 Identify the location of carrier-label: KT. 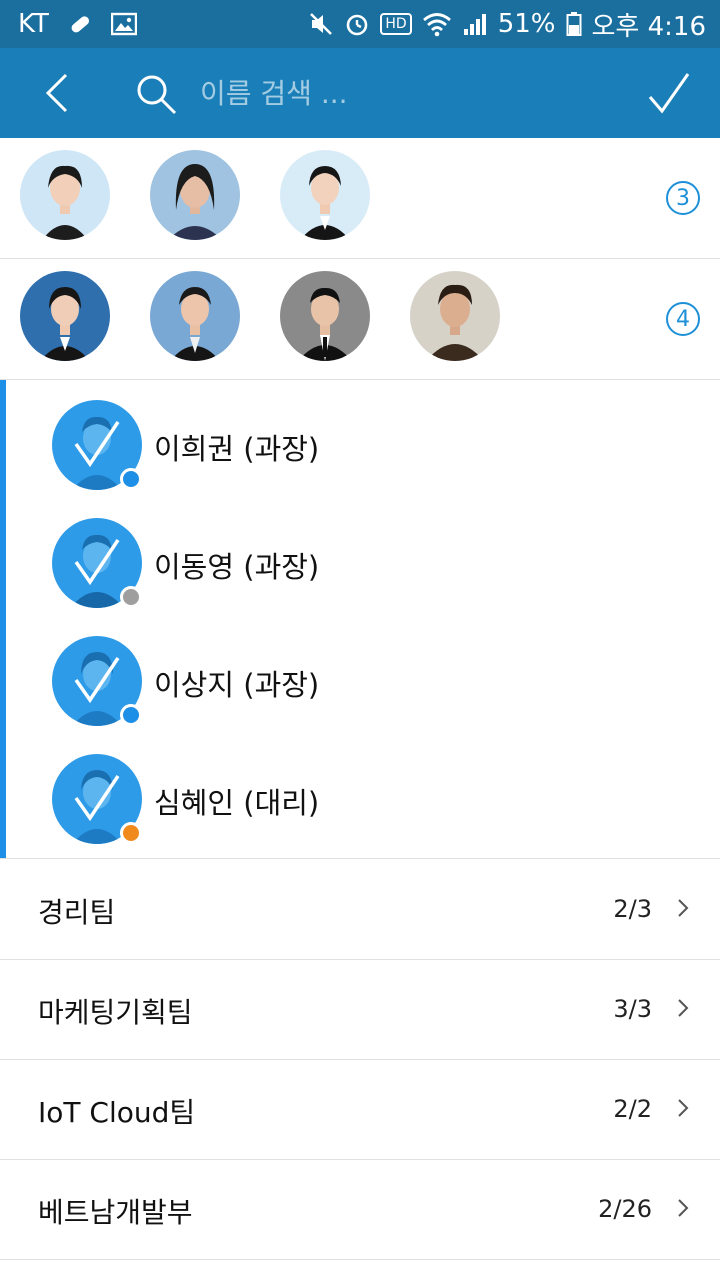
(33, 24).